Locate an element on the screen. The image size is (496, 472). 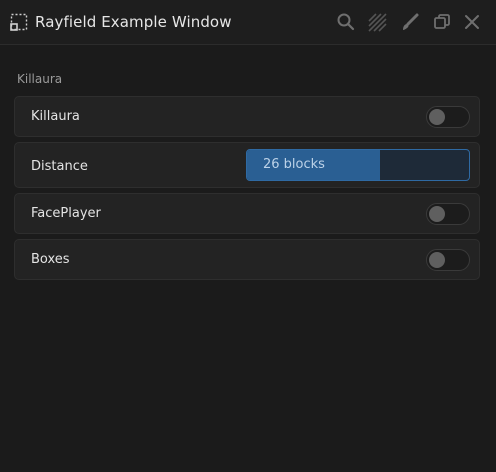
theme-pattern-icon is located at coordinates (377, 22).